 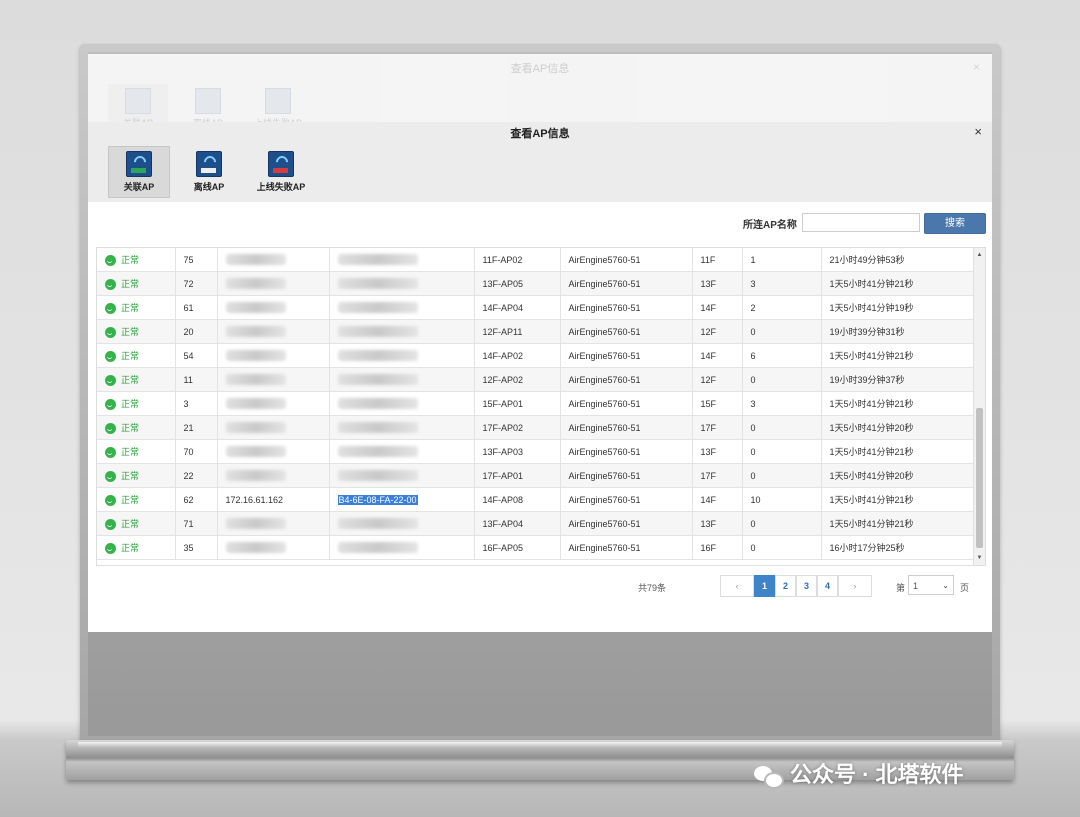 What do you see at coordinates (867, 260) in the screenshot?
I see `uptime: 21小时49分钟53秒` at bounding box center [867, 260].